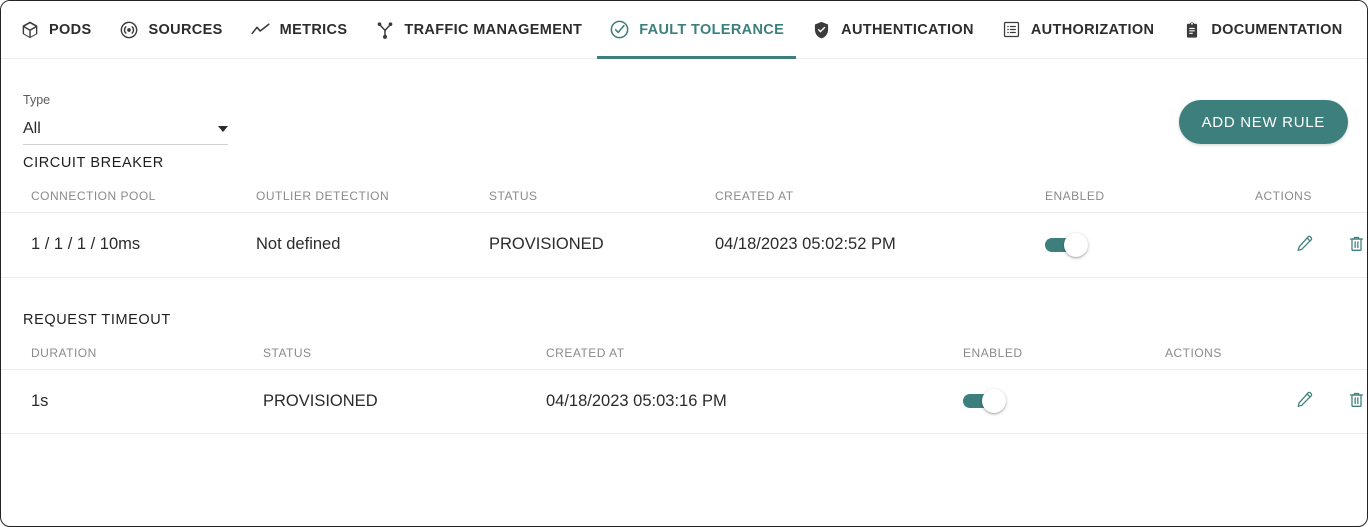 This screenshot has height=527, width=1368. Describe the element at coordinates (1191, 29) in the screenshot. I see `clipboard-icon` at that location.